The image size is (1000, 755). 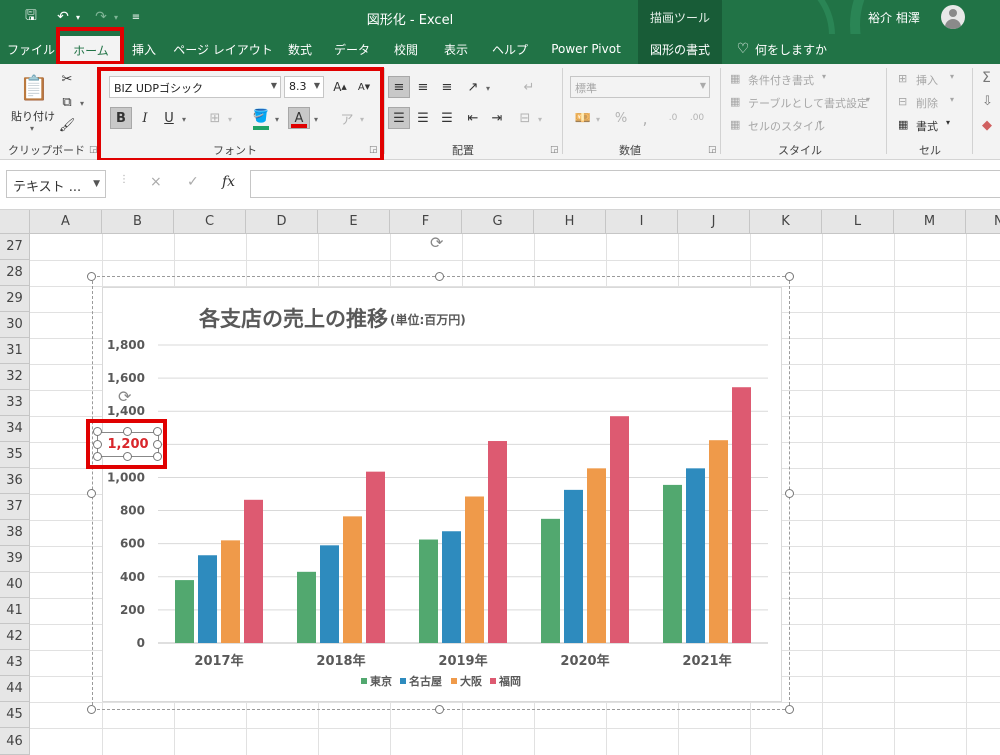 What do you see at coordinates (223, 49) in the screenshot?
I see `tab-page-layout: ページ レイアウト` at bounding box center [223, 49].